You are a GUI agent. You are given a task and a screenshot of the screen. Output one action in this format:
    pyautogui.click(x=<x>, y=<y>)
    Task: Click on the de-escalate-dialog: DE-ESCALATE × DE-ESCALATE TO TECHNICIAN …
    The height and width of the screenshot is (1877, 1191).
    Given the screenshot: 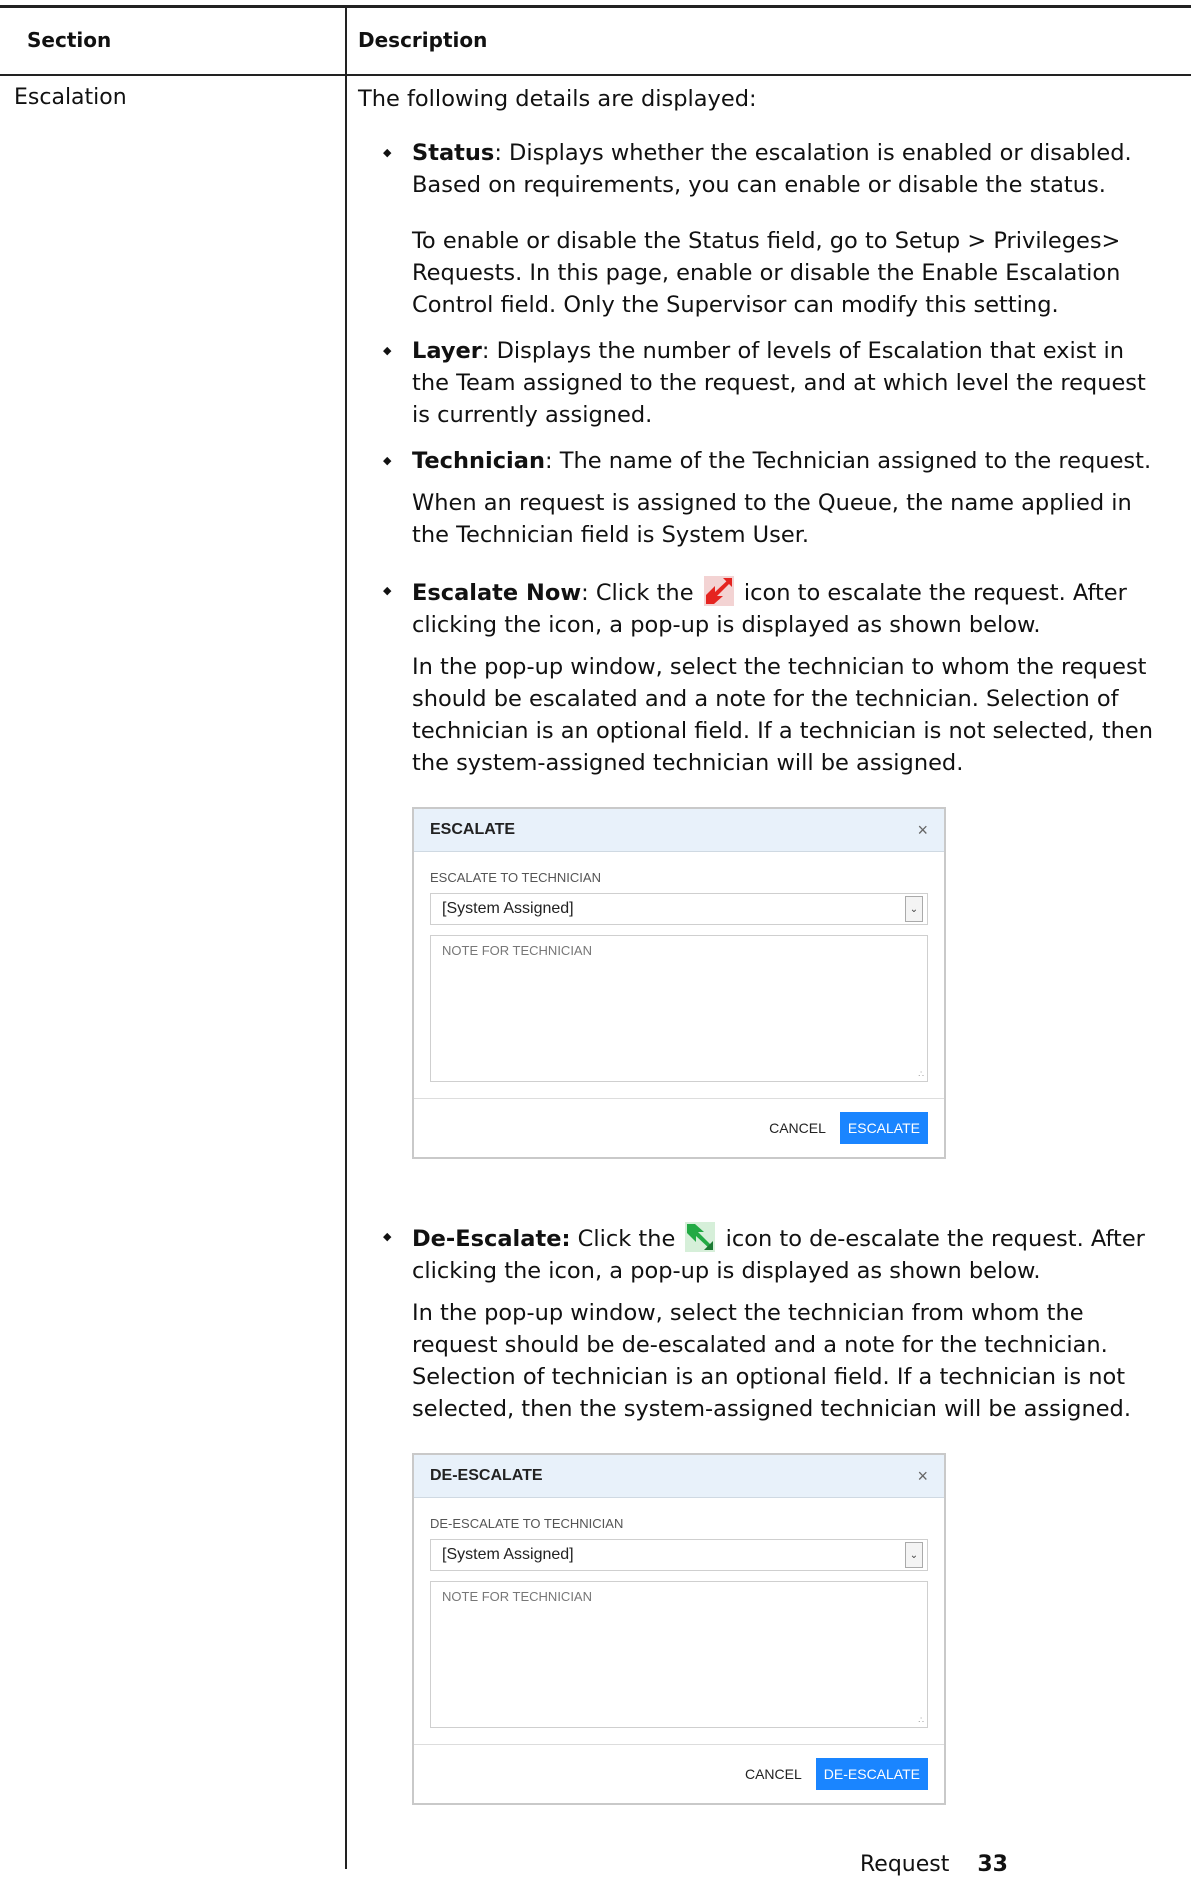 What is the action you would take?
    pyautogui.click(x=679, y=1629)
    